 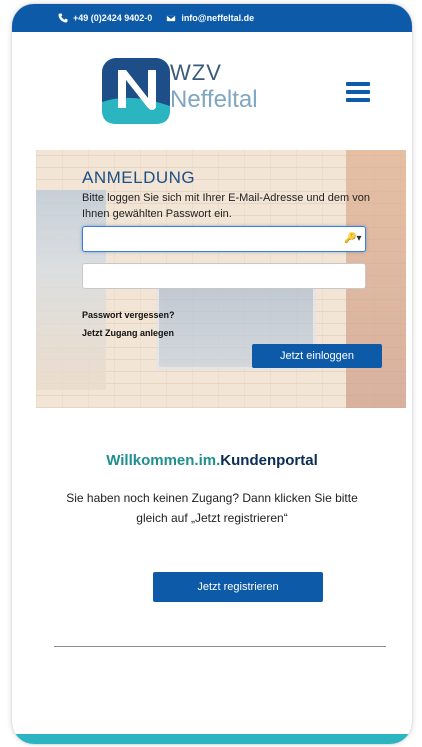 I want to click on logo-text-wzv: WZV, so click(x=196, y=72).